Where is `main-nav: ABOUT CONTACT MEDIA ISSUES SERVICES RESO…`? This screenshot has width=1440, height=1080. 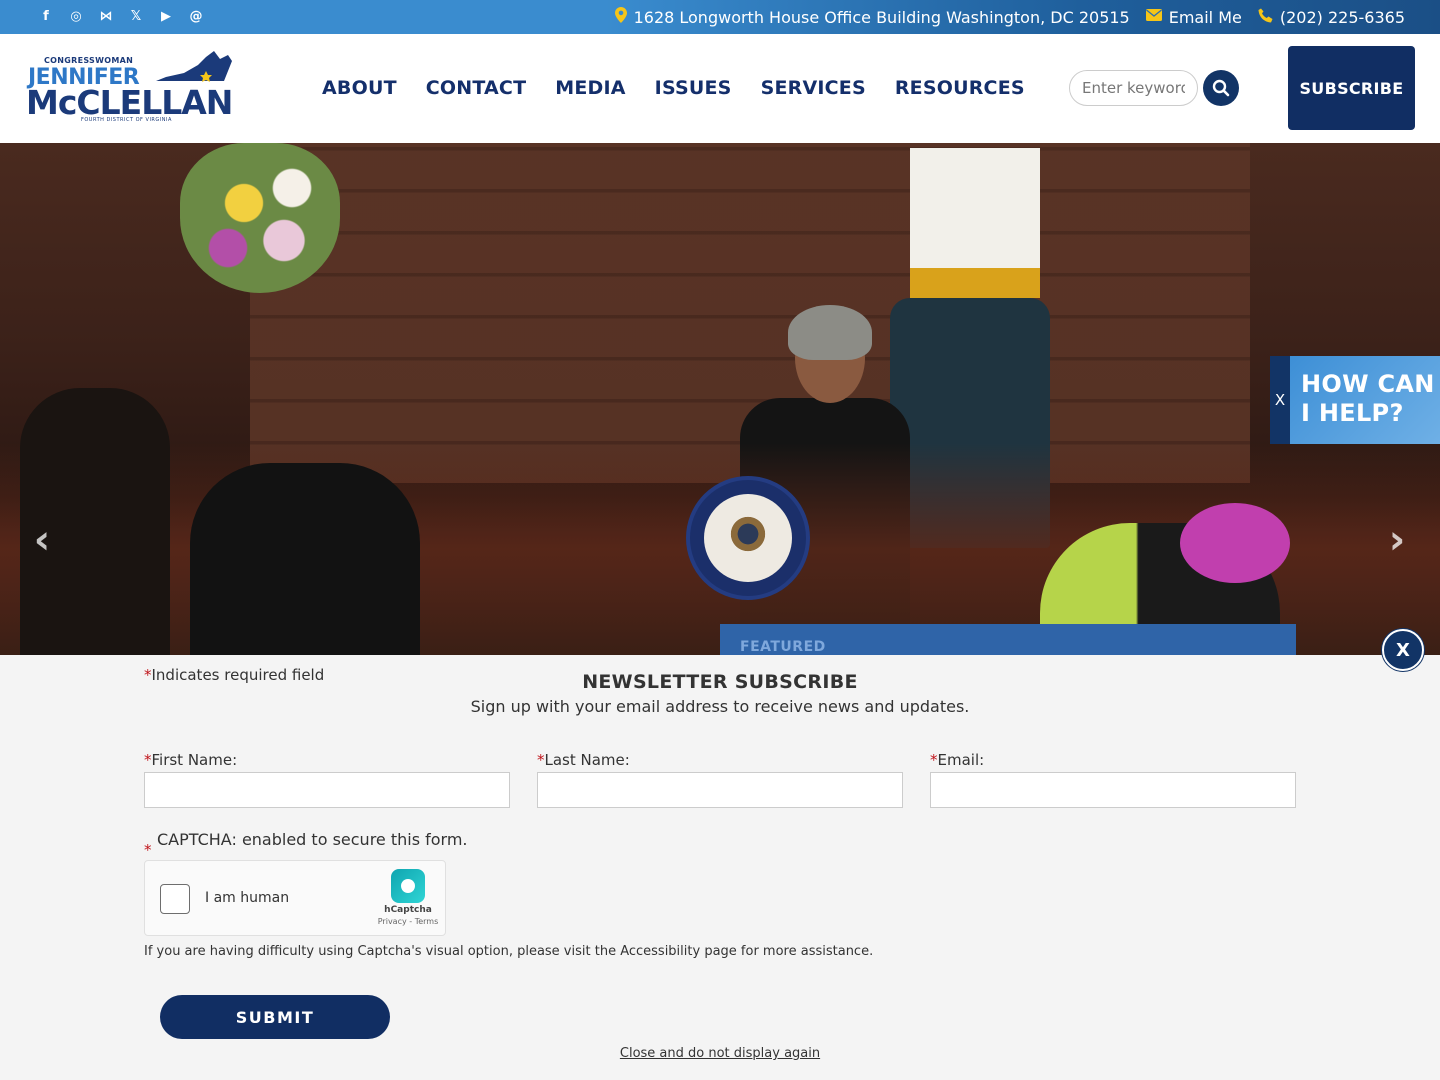 main-nav: ABOUT CONTACT MEDIA ISSUES SERVICES RESO… is located at coordinates (673, 88).